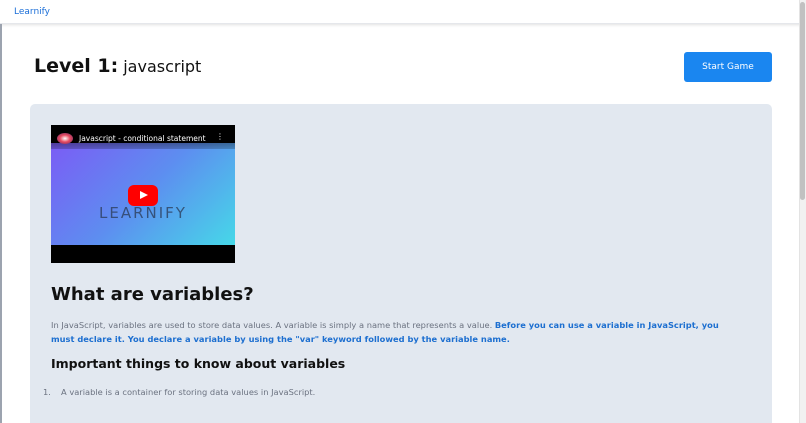 Image resolution: width=806 pixels, height=423 pixels. What do you see at coordinates (152, 294) in the screenshot?
I see `section-heading: What are variables?` at bounding box center [152, 294].